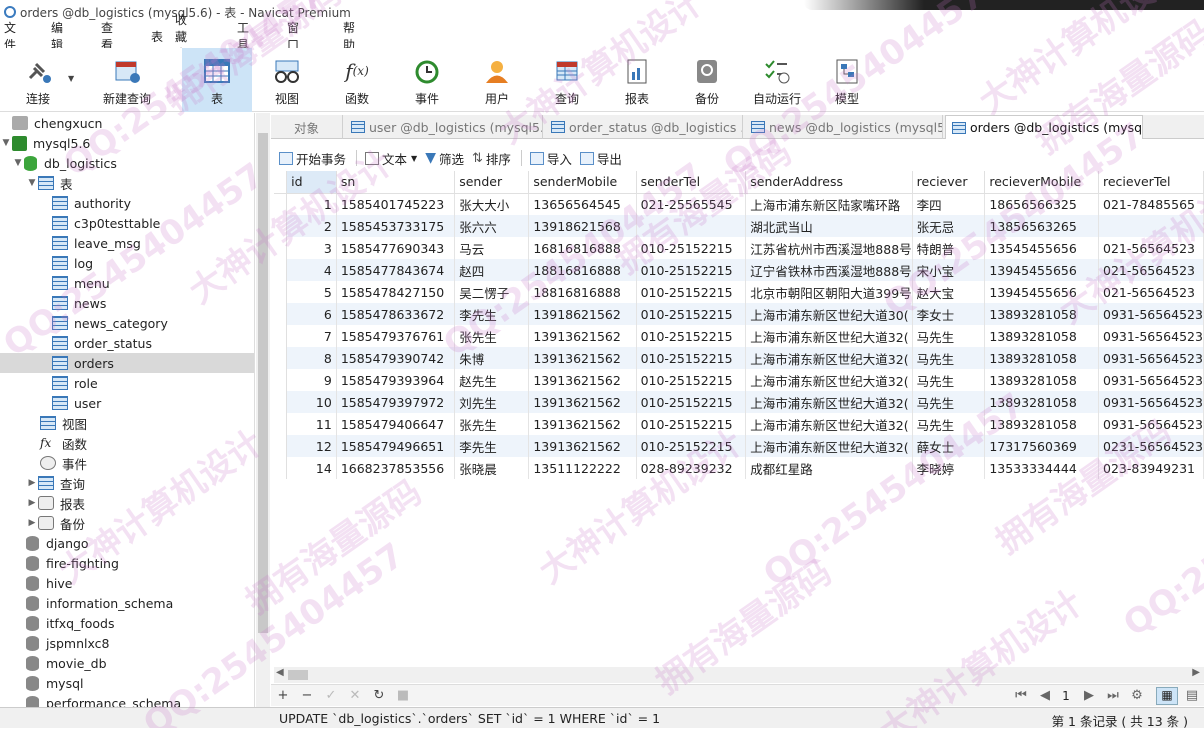 This screenshot has height=730, width=1204. I want to click on tree-table-item: news_category, so click(127, 323).